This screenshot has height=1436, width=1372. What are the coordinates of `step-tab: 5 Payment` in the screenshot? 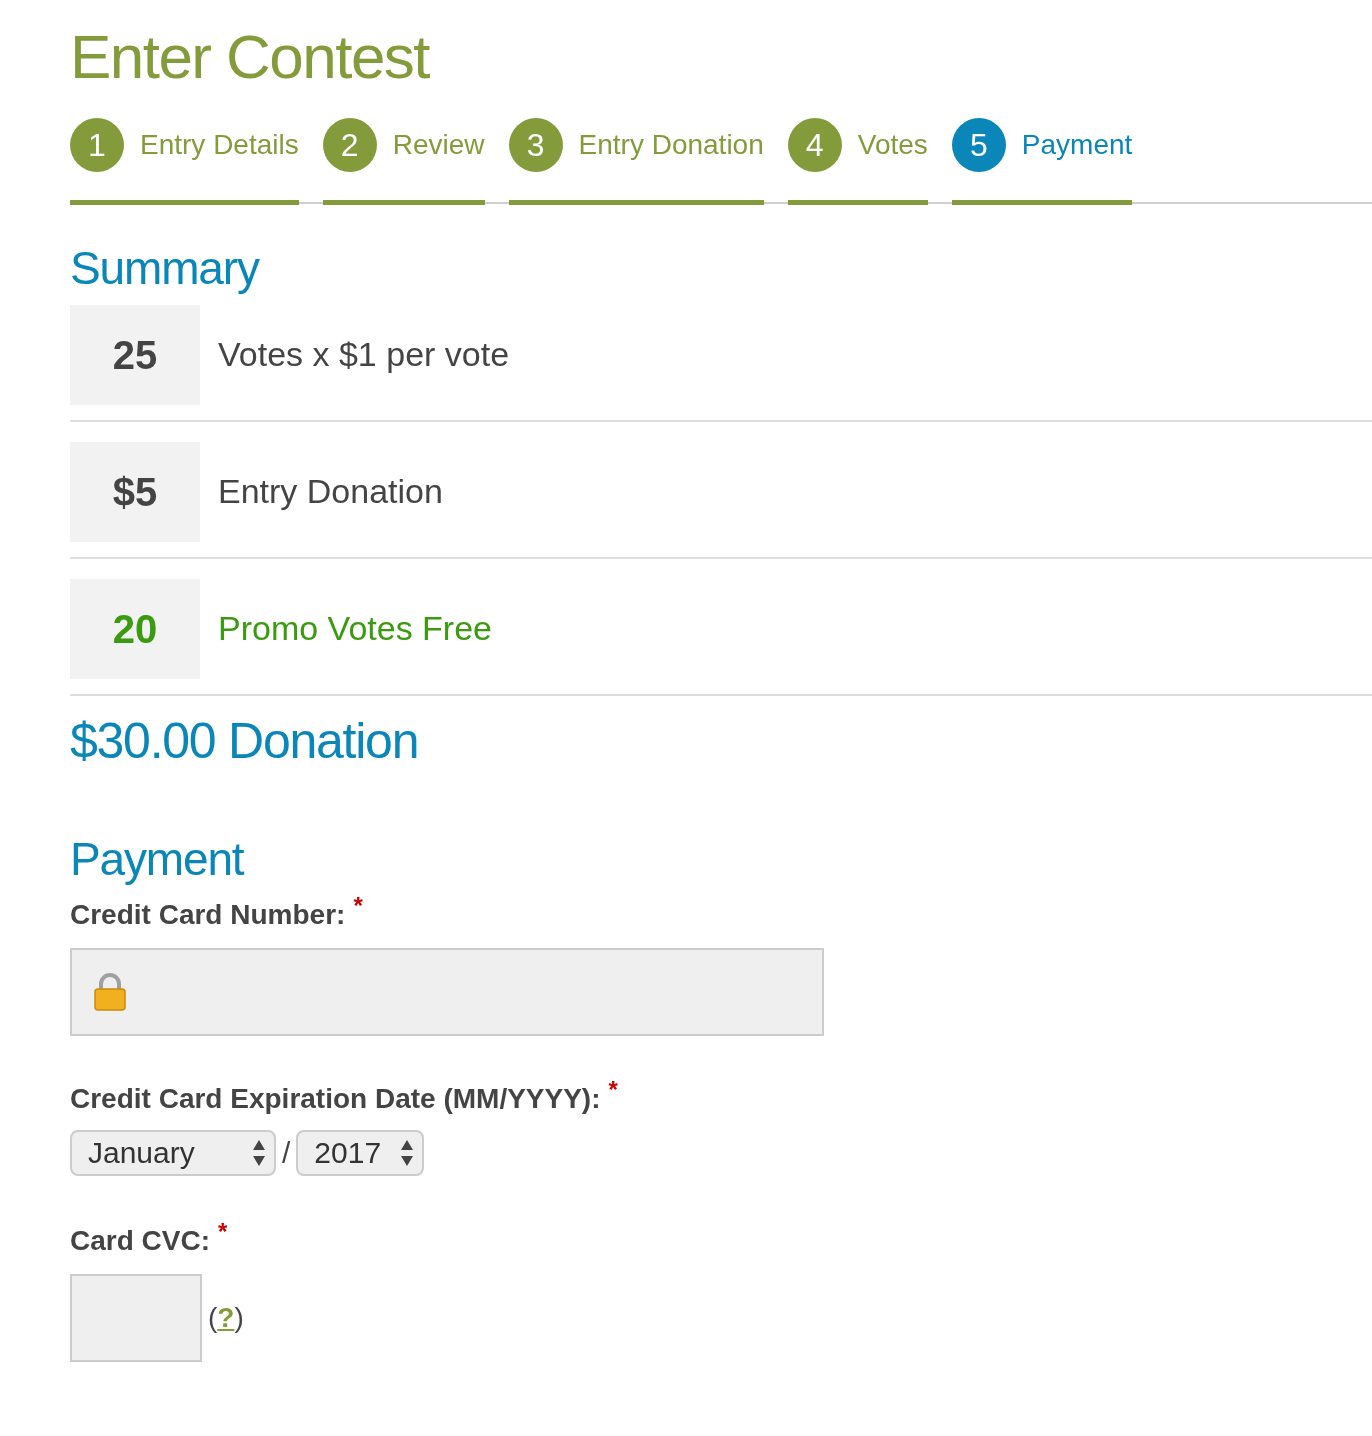 It's located at (1042, 161).